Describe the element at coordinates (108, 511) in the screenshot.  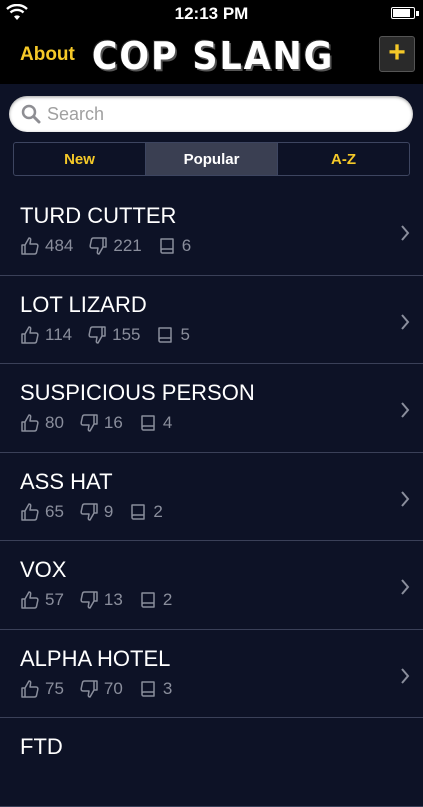
I see `dislikes-count: 9` at that location.